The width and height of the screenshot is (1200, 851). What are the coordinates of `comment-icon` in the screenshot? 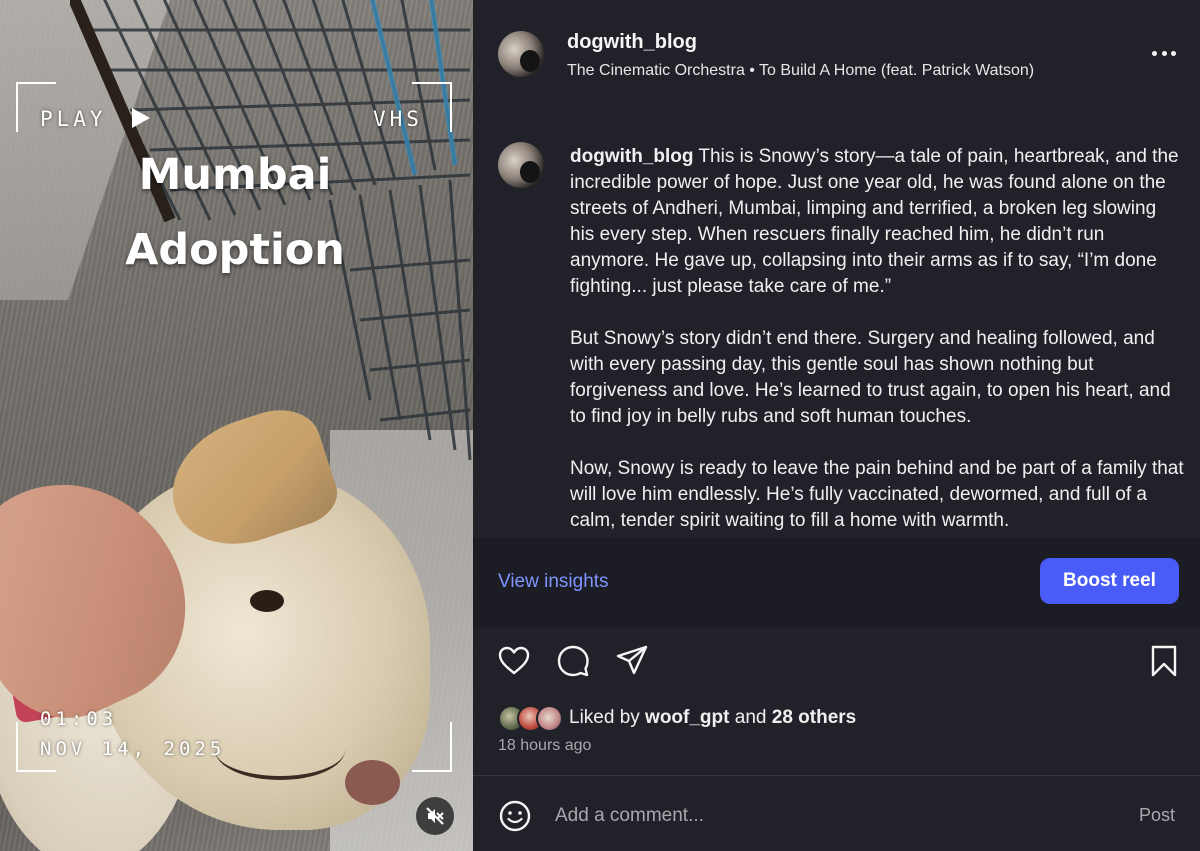 It's located at (573, 661).